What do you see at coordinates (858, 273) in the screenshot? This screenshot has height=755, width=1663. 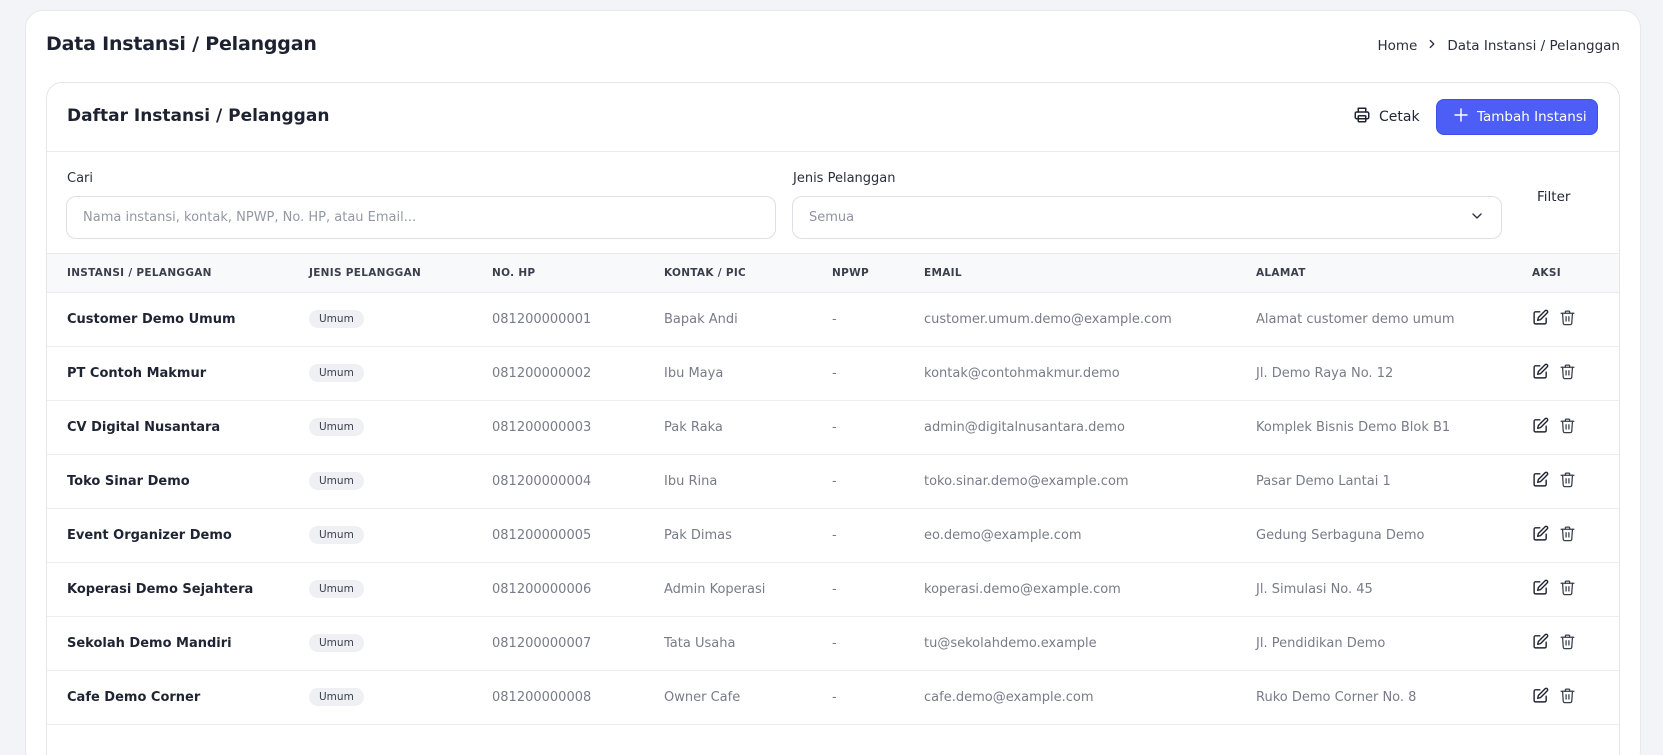 I see `col-header-npwp: NPWP` at bounding box center [858, 273].